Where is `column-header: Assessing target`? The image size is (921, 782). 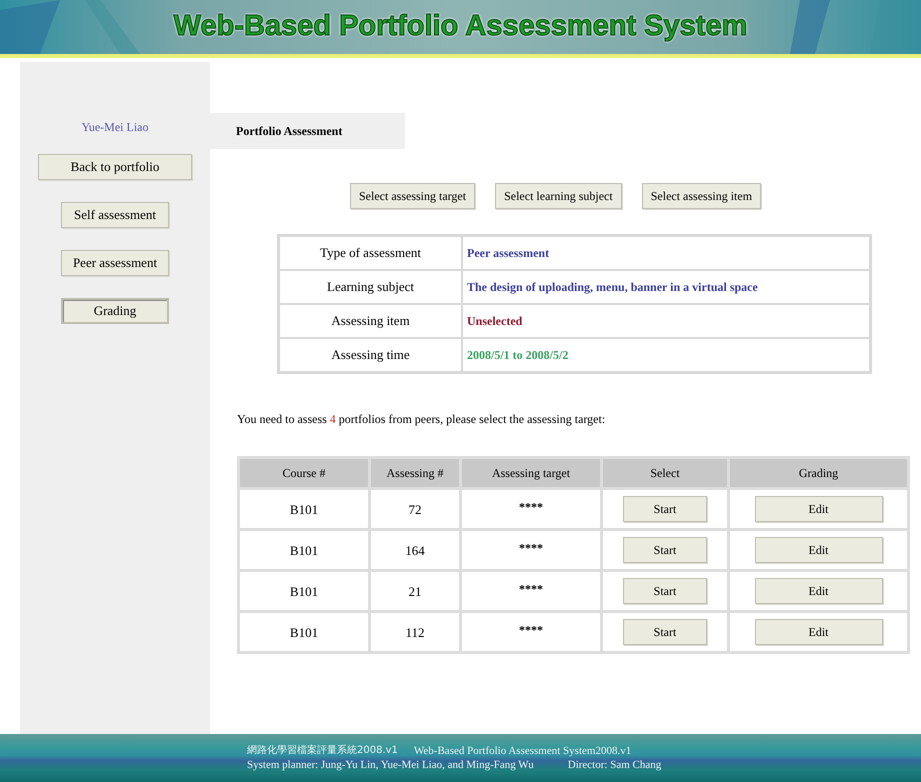 column-header: Assessing target is located at coordinates (531, 473).